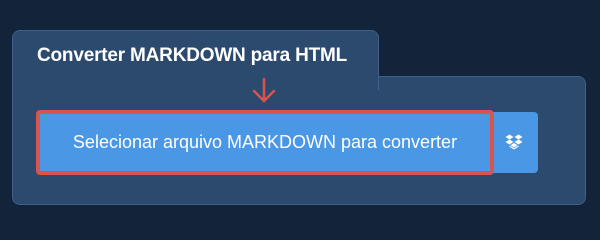 The image size is (600, 240). I want to click on dropbox-button, so click(514, 142).